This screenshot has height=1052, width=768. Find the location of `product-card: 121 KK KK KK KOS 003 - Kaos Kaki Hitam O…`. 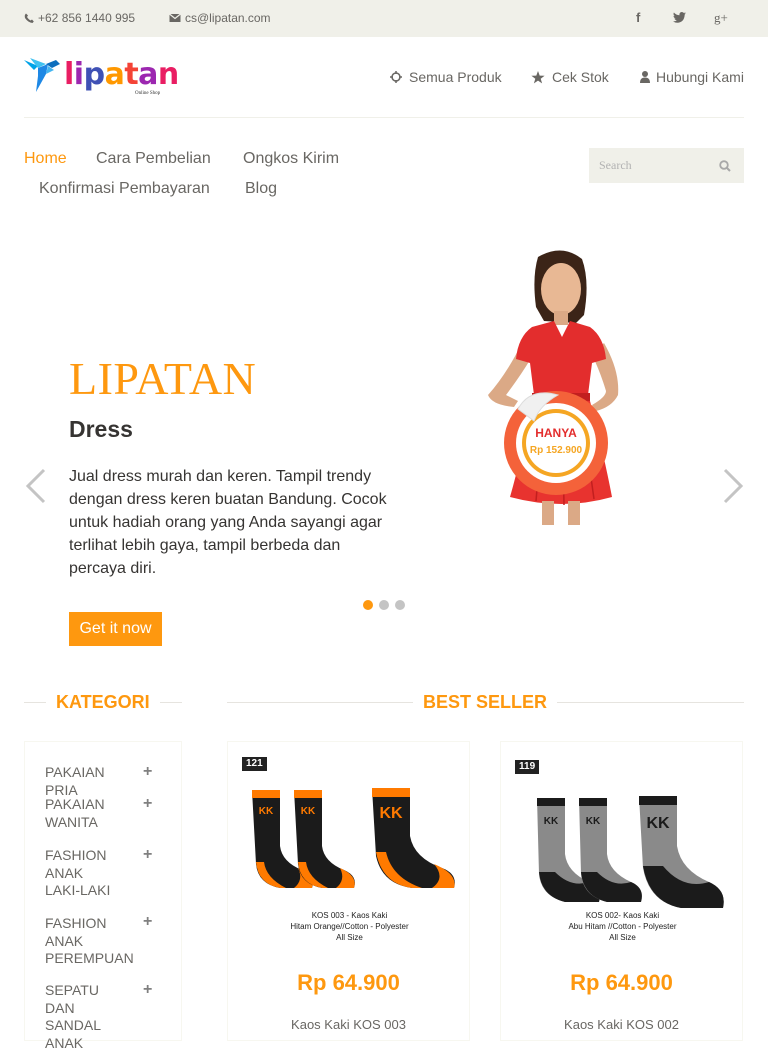

product-card: 121 KK KK KK KOS 003 - Kaos Kaki Hitam O… is located at coordinates (348, 891).